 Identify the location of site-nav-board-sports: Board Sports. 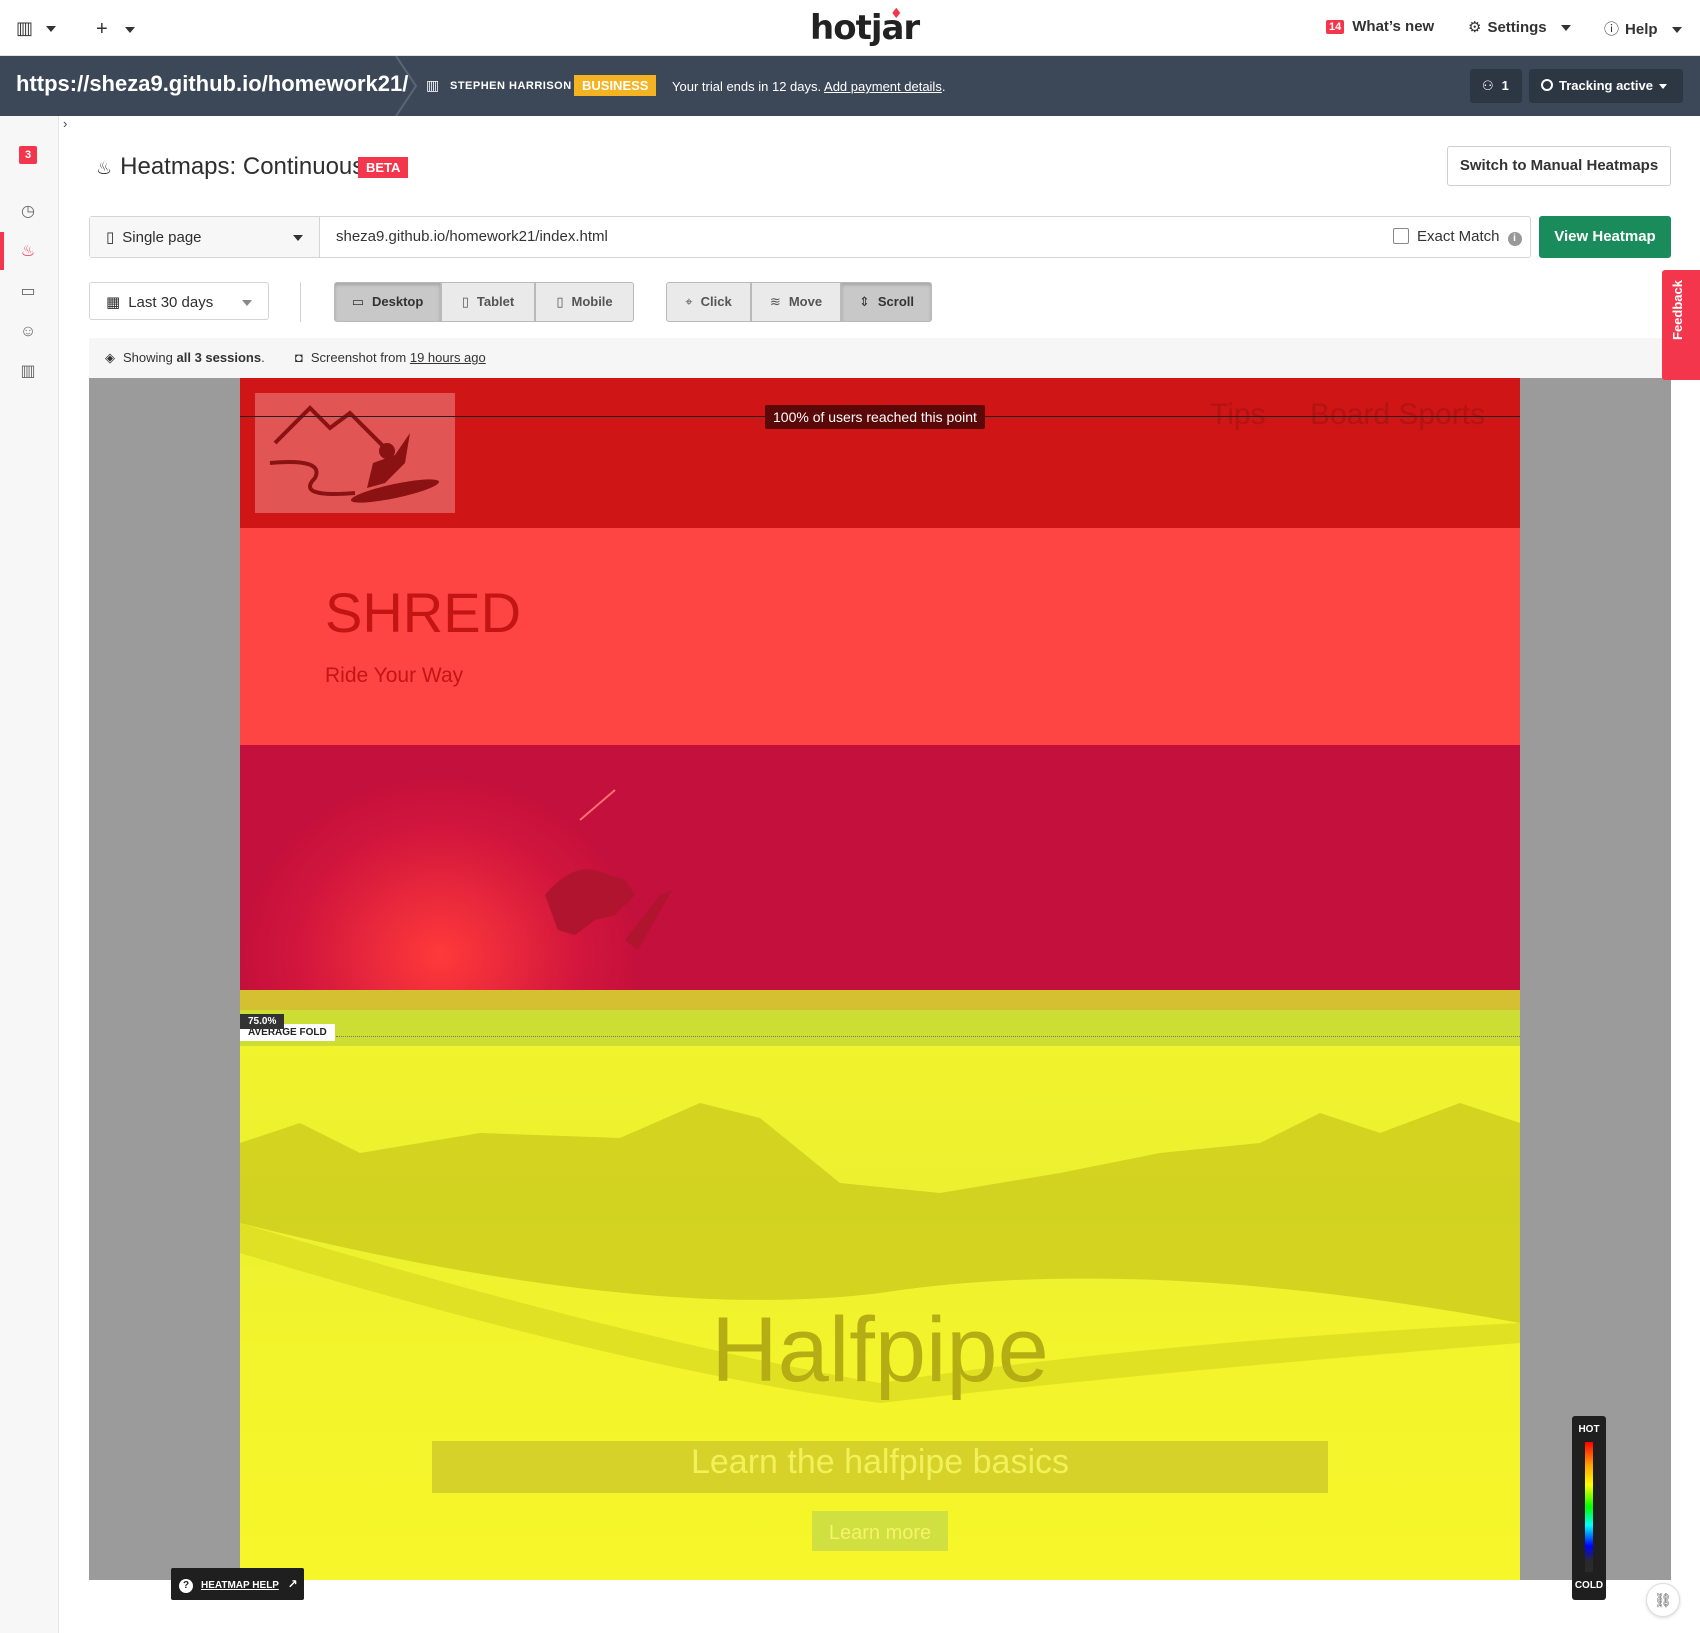
(1398, 414).